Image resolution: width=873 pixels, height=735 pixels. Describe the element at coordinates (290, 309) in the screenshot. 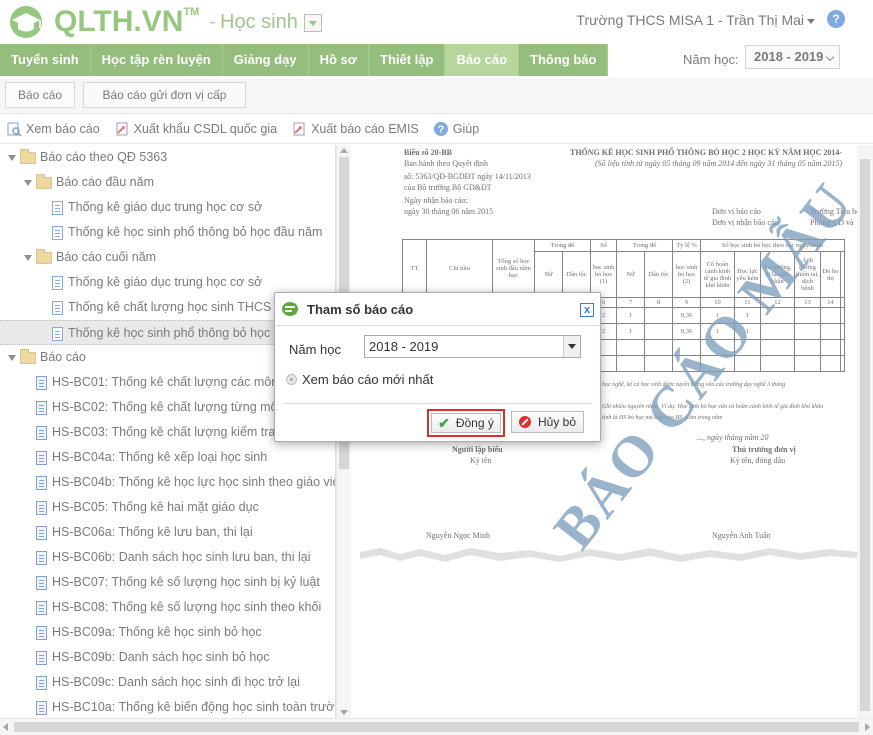

I see `report-params-icon` at that location.